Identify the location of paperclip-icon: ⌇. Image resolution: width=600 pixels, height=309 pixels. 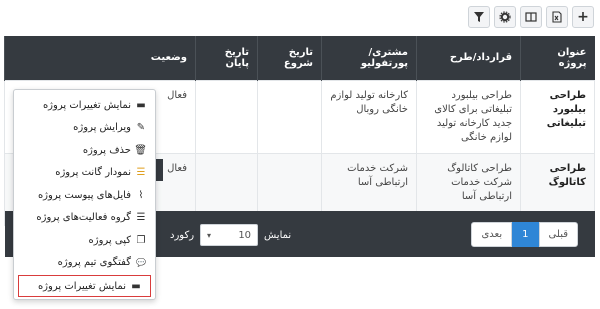
(141, 195).